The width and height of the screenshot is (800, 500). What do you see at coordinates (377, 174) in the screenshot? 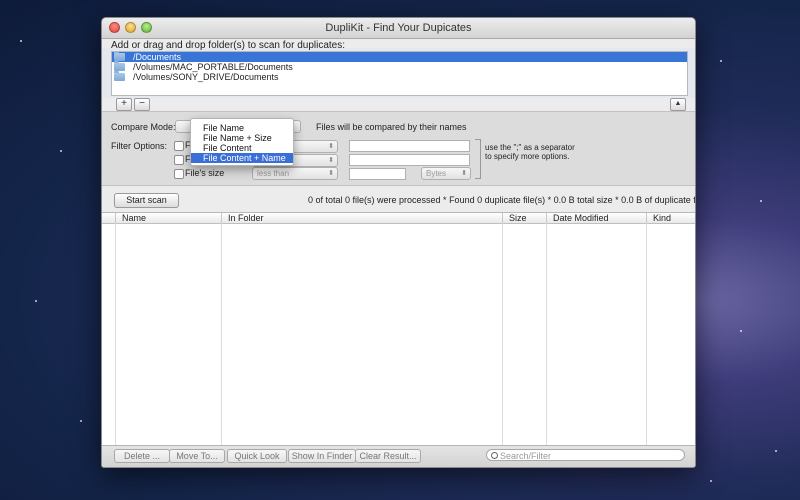
I see `size-value-field` at bounding box center [377, 174].